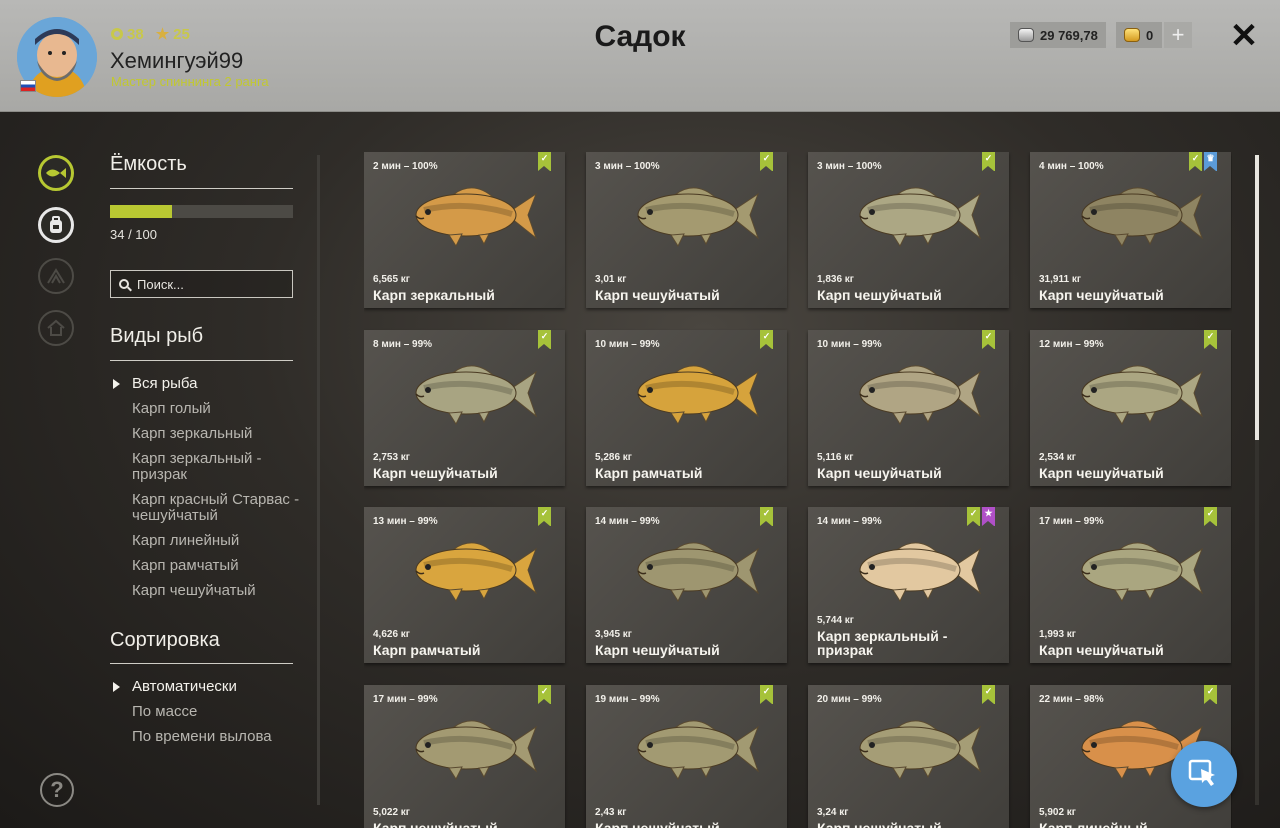 Image resolution: width=1280 pixels, height=828 pixels. What do you see at coordinates (1178, 35) in the screenshot?
I see `add-gold-button: +` at bounding box center [1178, 35].